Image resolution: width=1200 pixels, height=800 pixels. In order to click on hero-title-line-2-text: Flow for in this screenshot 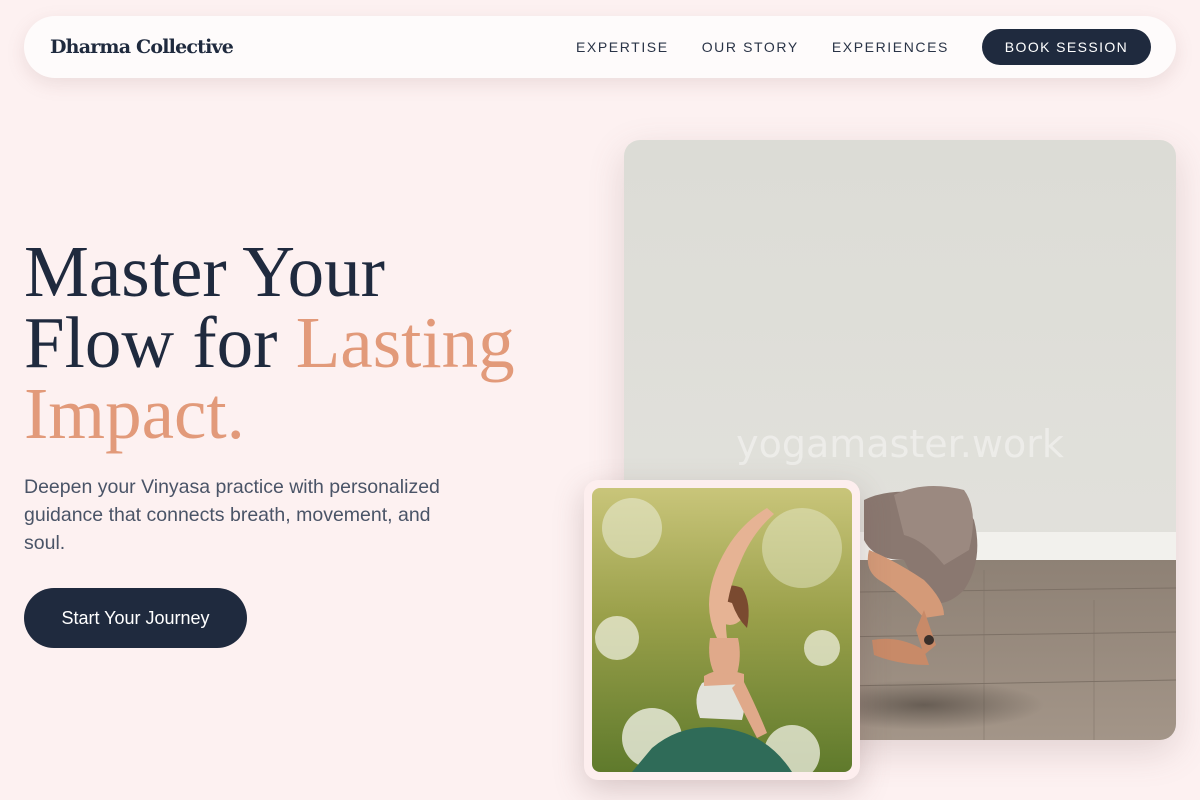, I will do `click(160, 342)`.